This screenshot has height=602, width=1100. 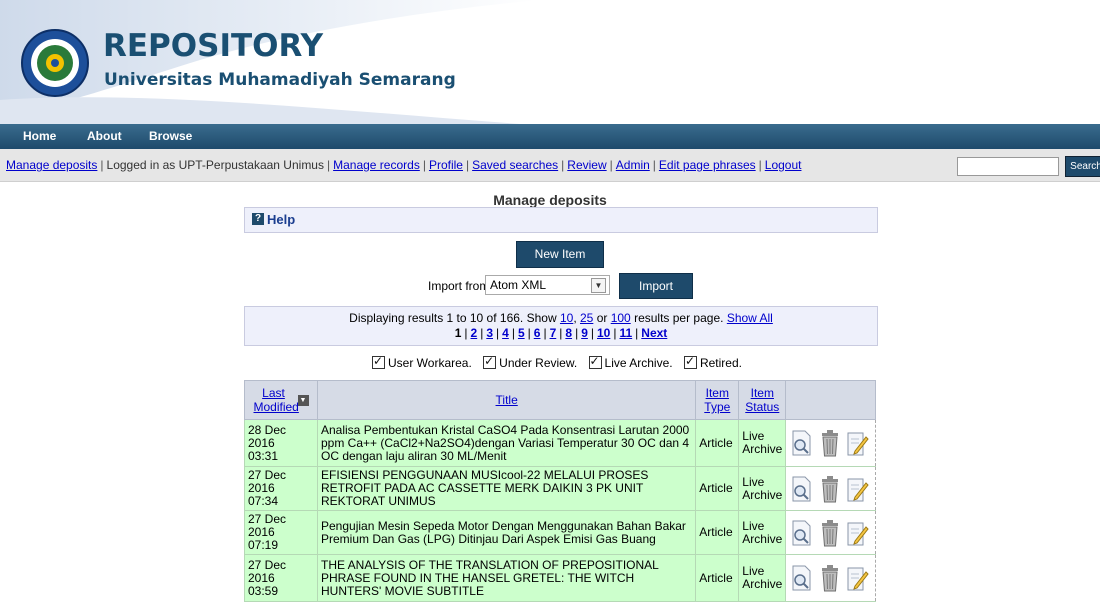 What do you see at coordinates (303, 400) in the screenshot?
I see `sort-desc-icon: ▼` at bounding box center [303, 400].